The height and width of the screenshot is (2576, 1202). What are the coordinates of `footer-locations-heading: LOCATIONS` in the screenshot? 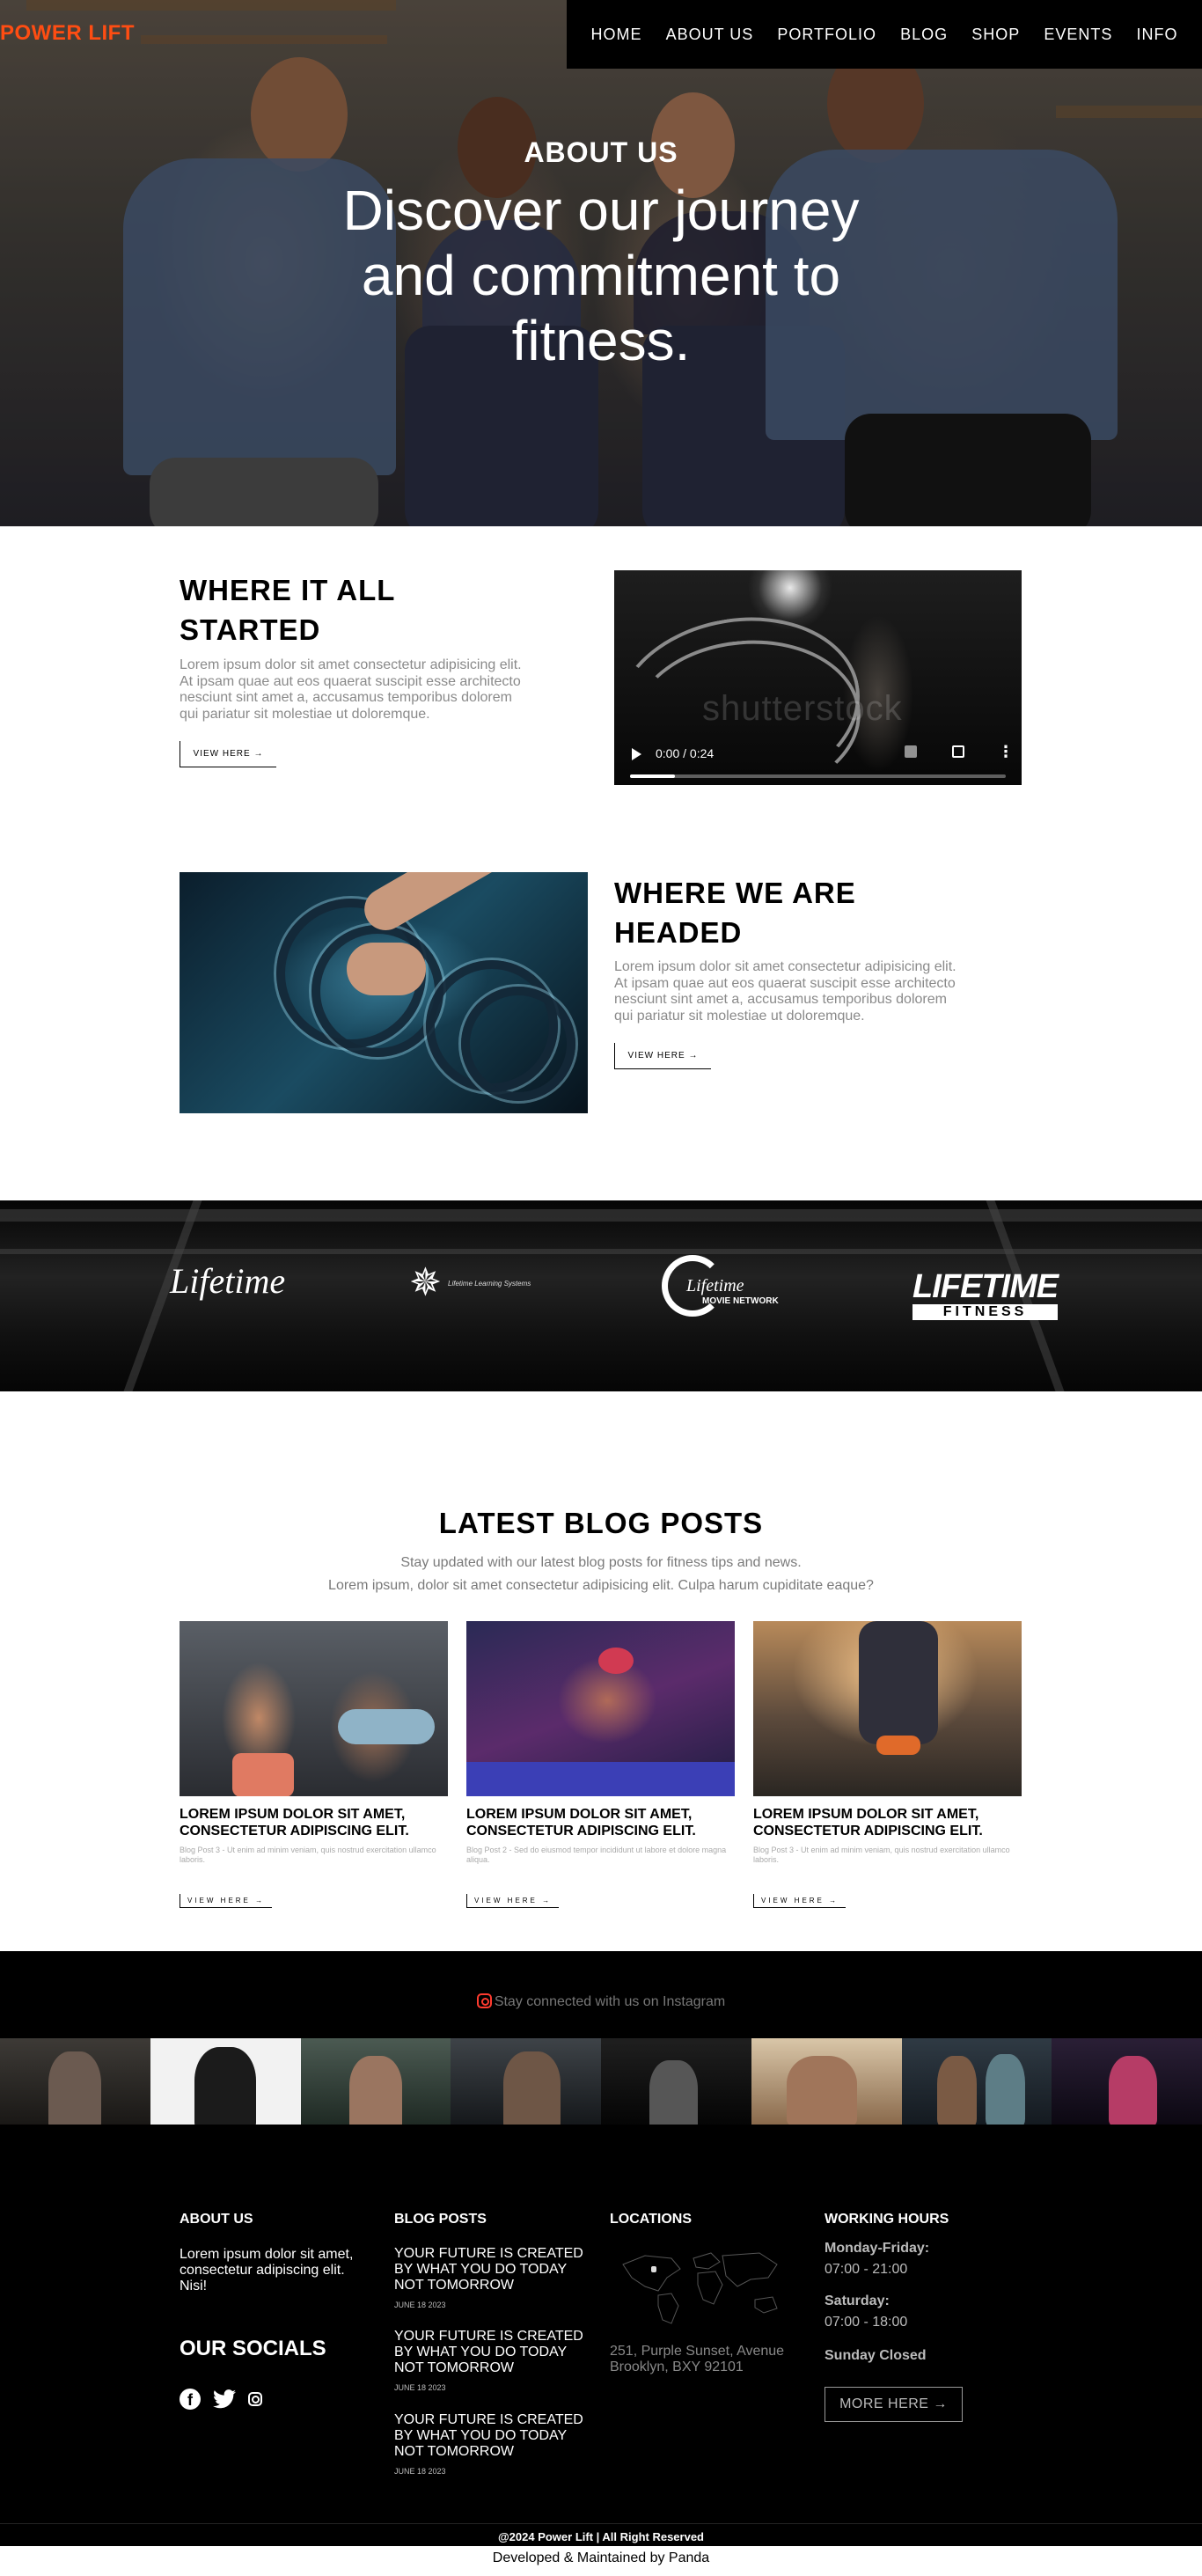 It's located at (652, 2219).